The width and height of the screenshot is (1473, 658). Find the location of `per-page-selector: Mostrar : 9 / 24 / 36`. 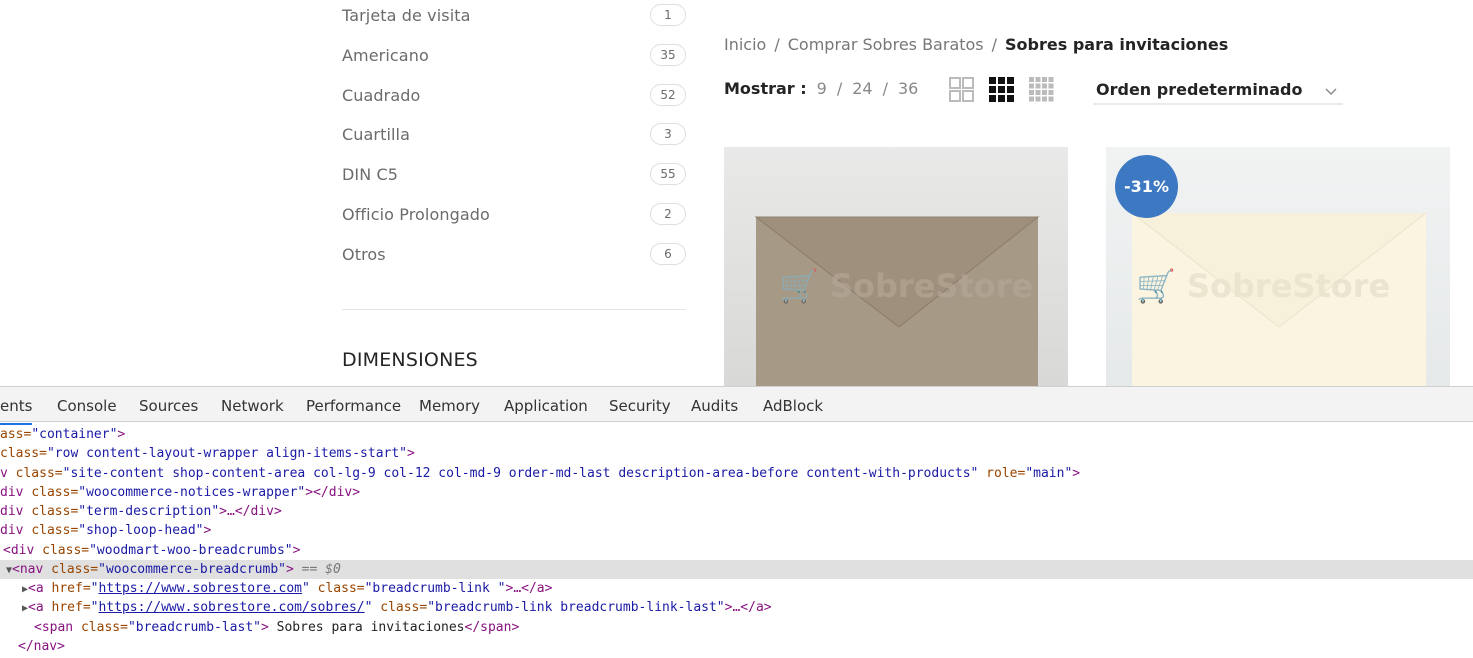

per-page-selector: Mostrar : 9 / 24 / 36 is located at coordinates (821, 88).